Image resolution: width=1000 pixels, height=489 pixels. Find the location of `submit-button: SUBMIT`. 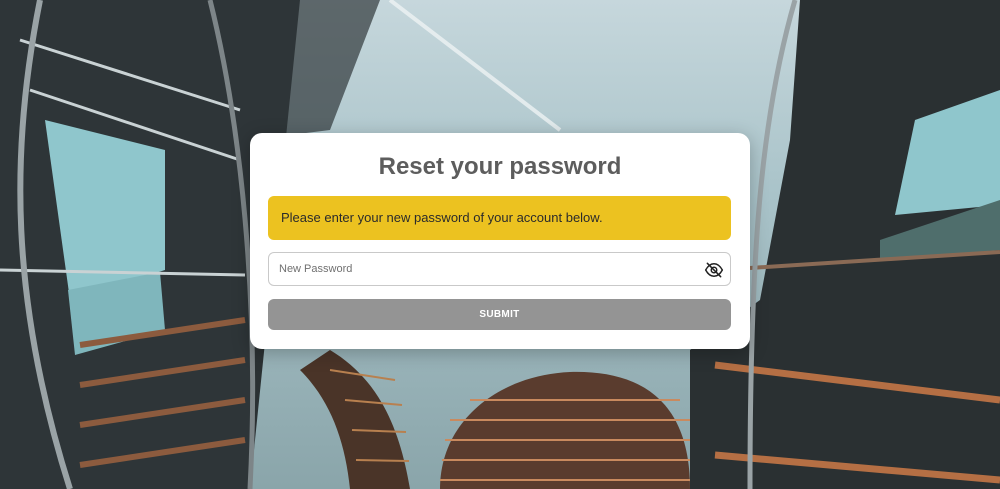

submit-button: SUBMIT is located at coordinates (499, 314).